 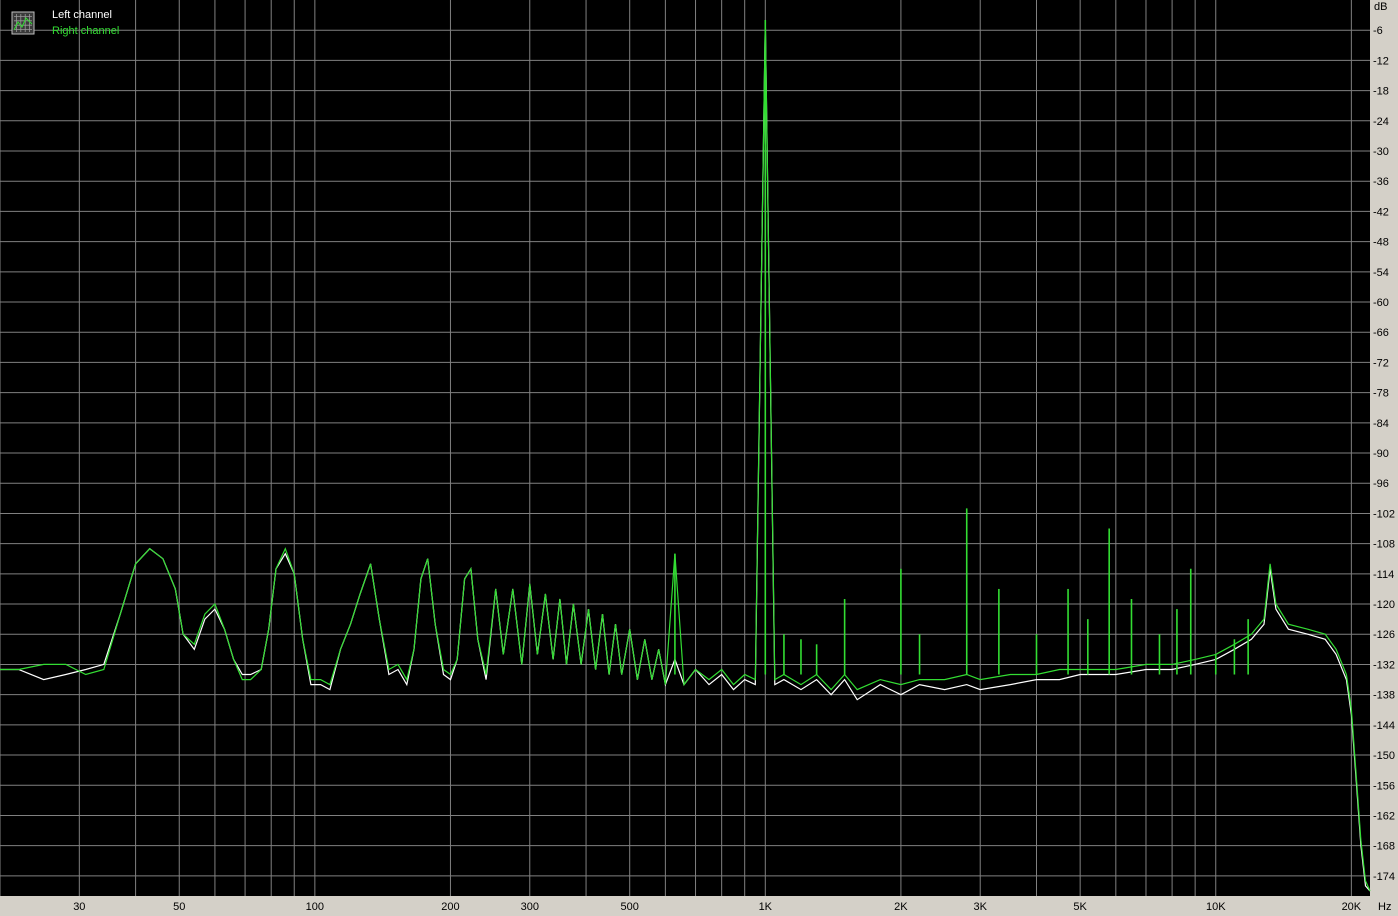 What do you see at coordinates (1384, 877) in the screenshot?
I see `y-tick-label: -174` at bounding box center [1384, 877].